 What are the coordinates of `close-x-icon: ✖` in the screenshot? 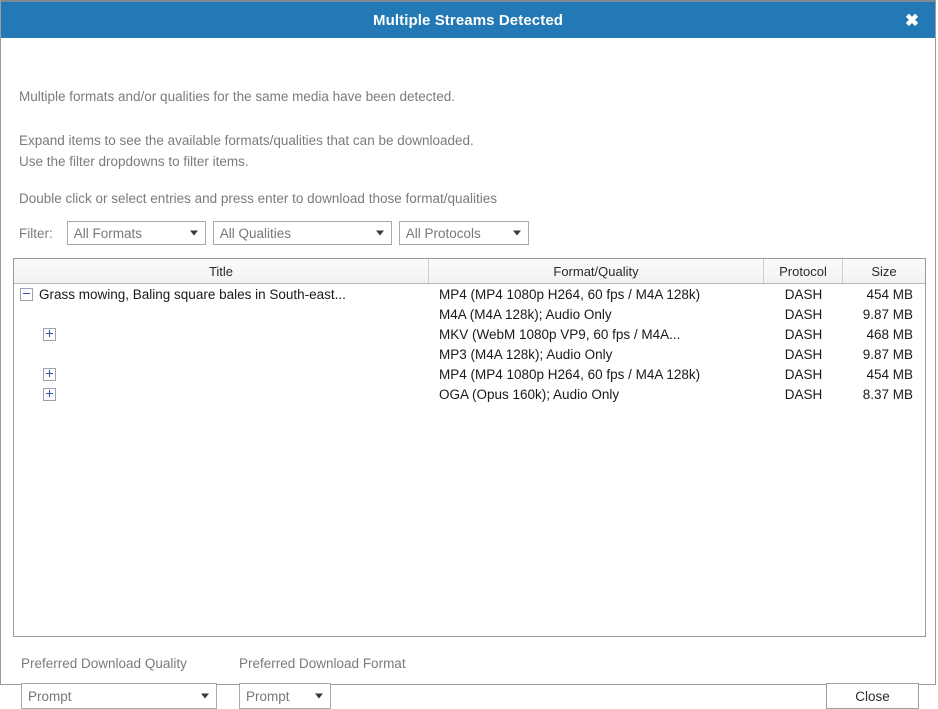 It's located at (912, 20).